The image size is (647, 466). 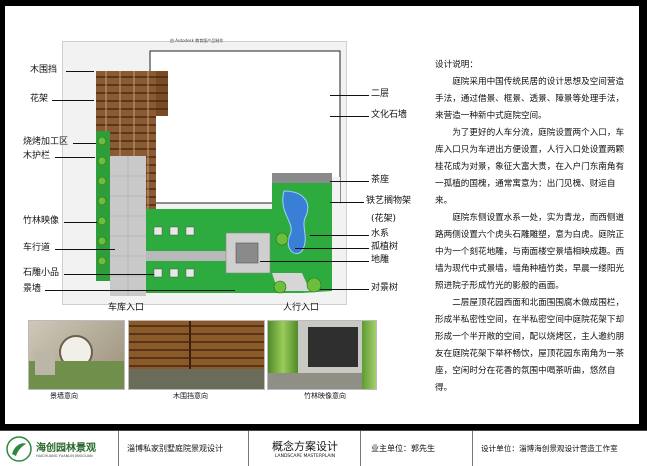 I want to click on title-cell: 概念方案设计 LANDSCAPE MASTERPLAIN, so click(x=304, y=448).